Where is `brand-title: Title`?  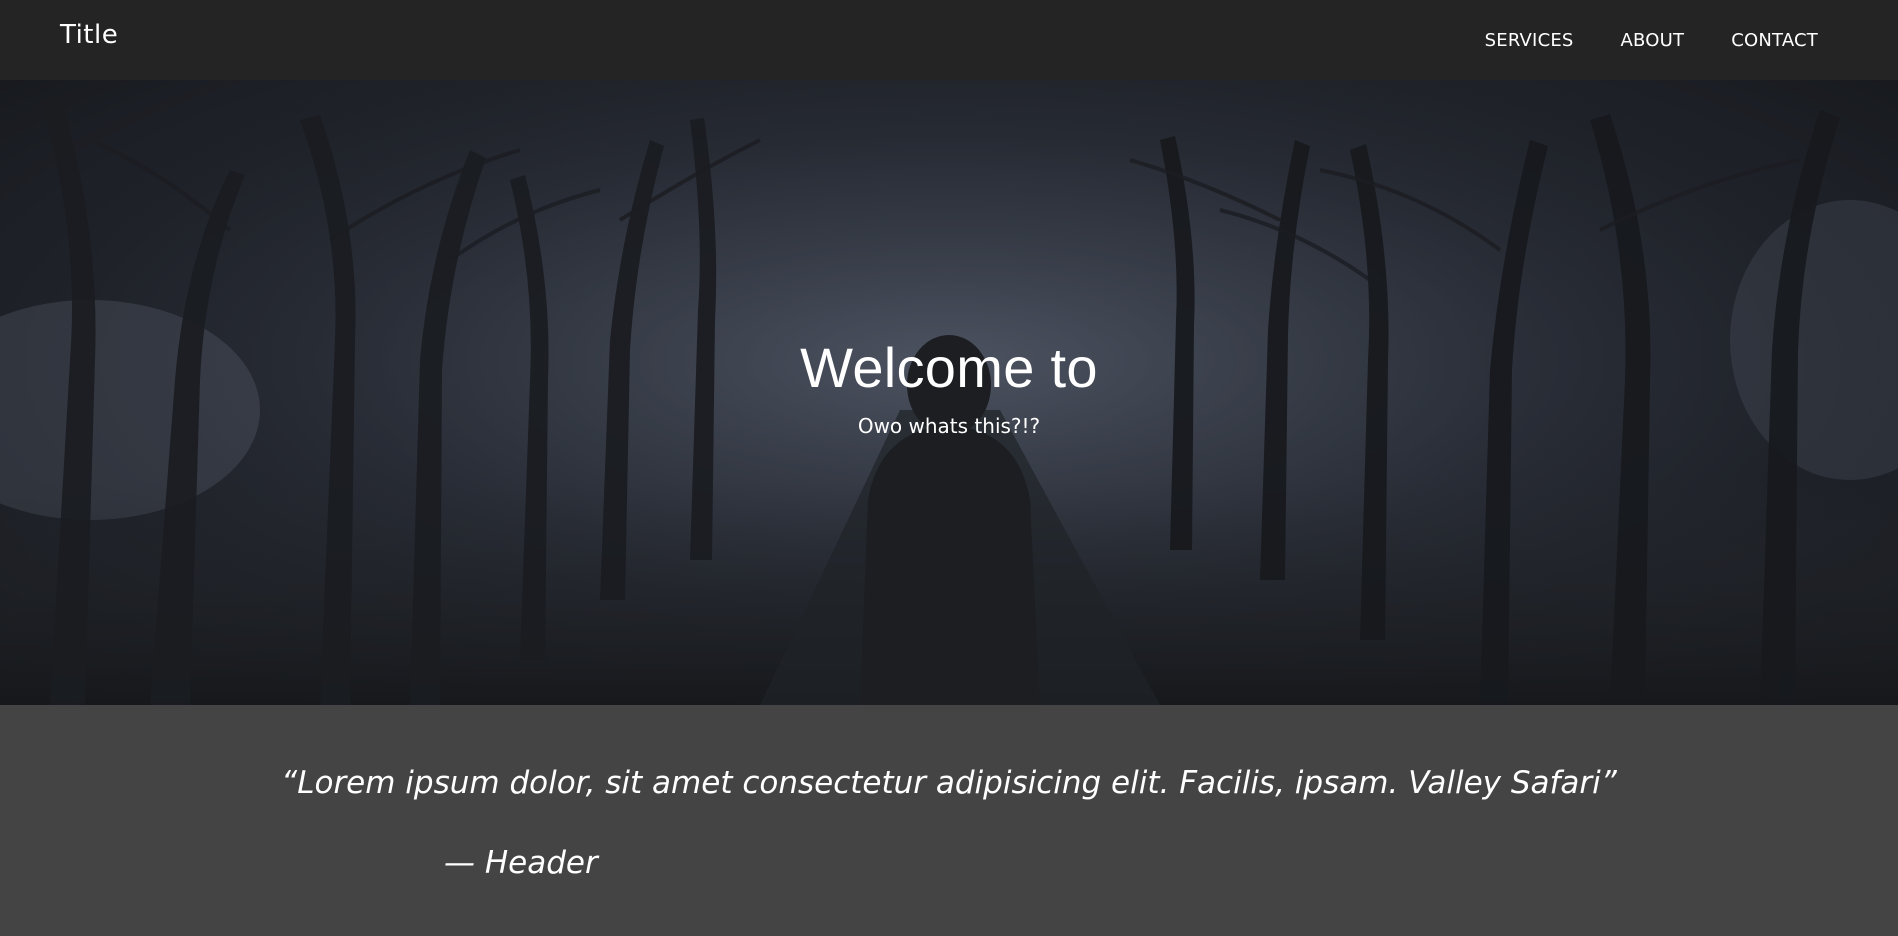 brand-title: Title is located at coordinates (89, 35).